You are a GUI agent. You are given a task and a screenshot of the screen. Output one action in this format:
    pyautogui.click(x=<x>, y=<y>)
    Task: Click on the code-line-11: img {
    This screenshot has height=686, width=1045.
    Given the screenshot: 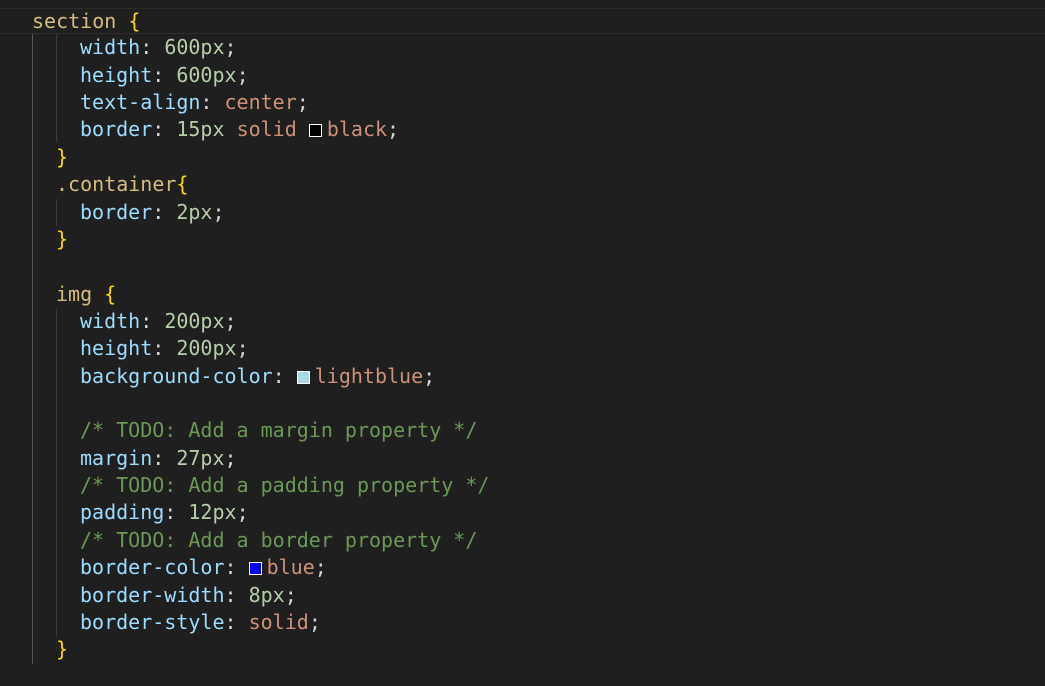 What is the action you would take?
    pyautogui.click(x=86, y=294)
    